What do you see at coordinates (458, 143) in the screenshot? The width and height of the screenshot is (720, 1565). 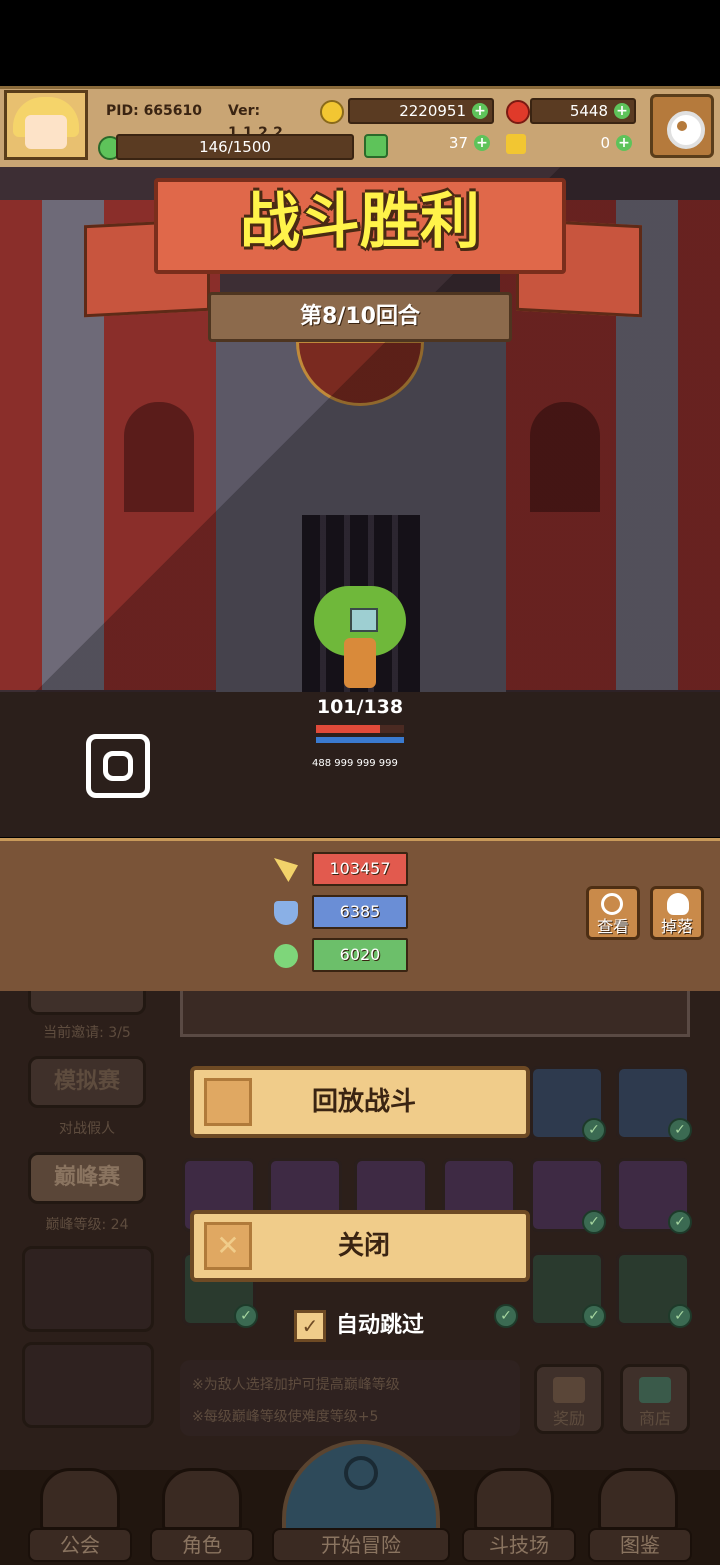 I see `clover-value: 37` at bounding box center [458, 143].